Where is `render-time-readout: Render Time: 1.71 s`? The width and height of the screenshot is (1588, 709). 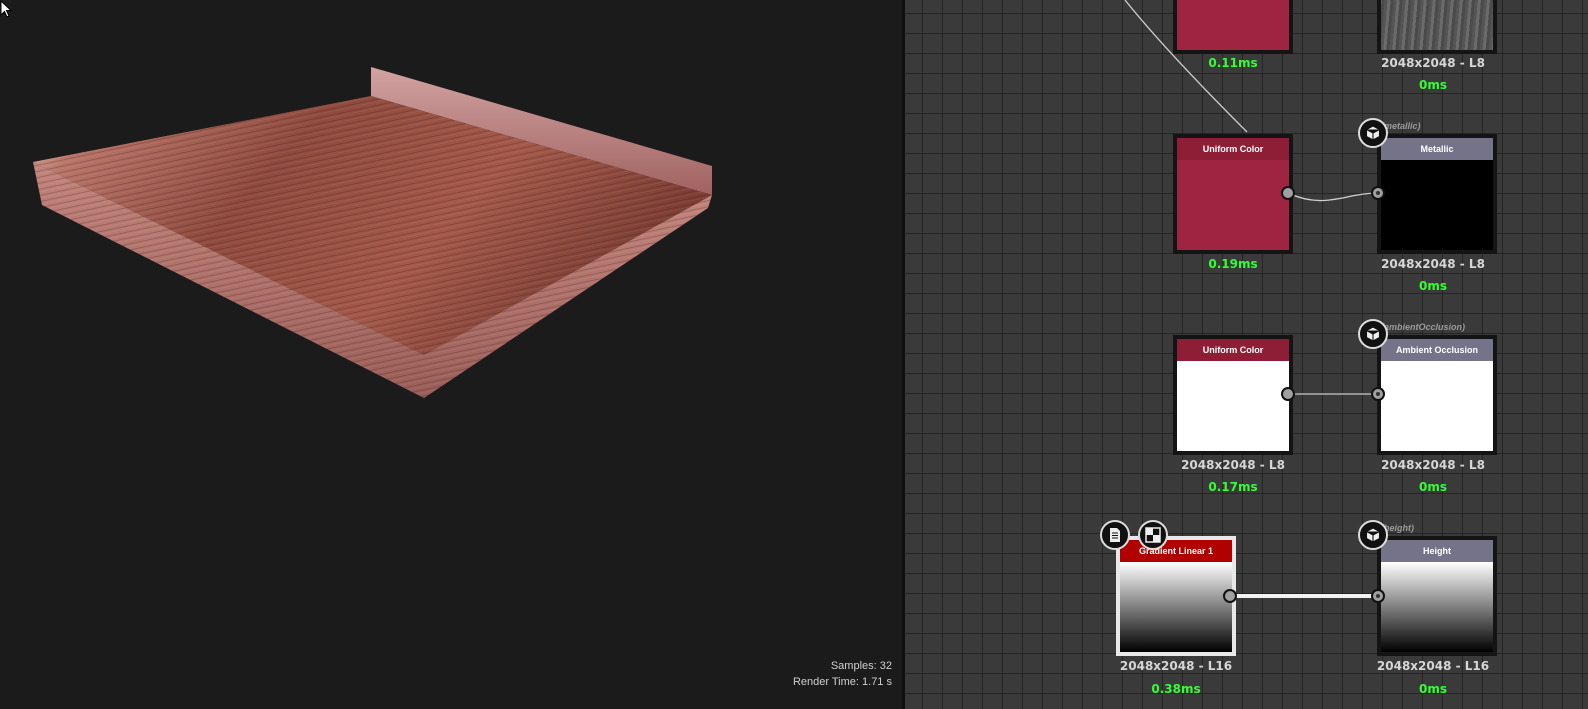 render-time-readout: Render Time: 1.71 s is located at coordinates (842, 682).